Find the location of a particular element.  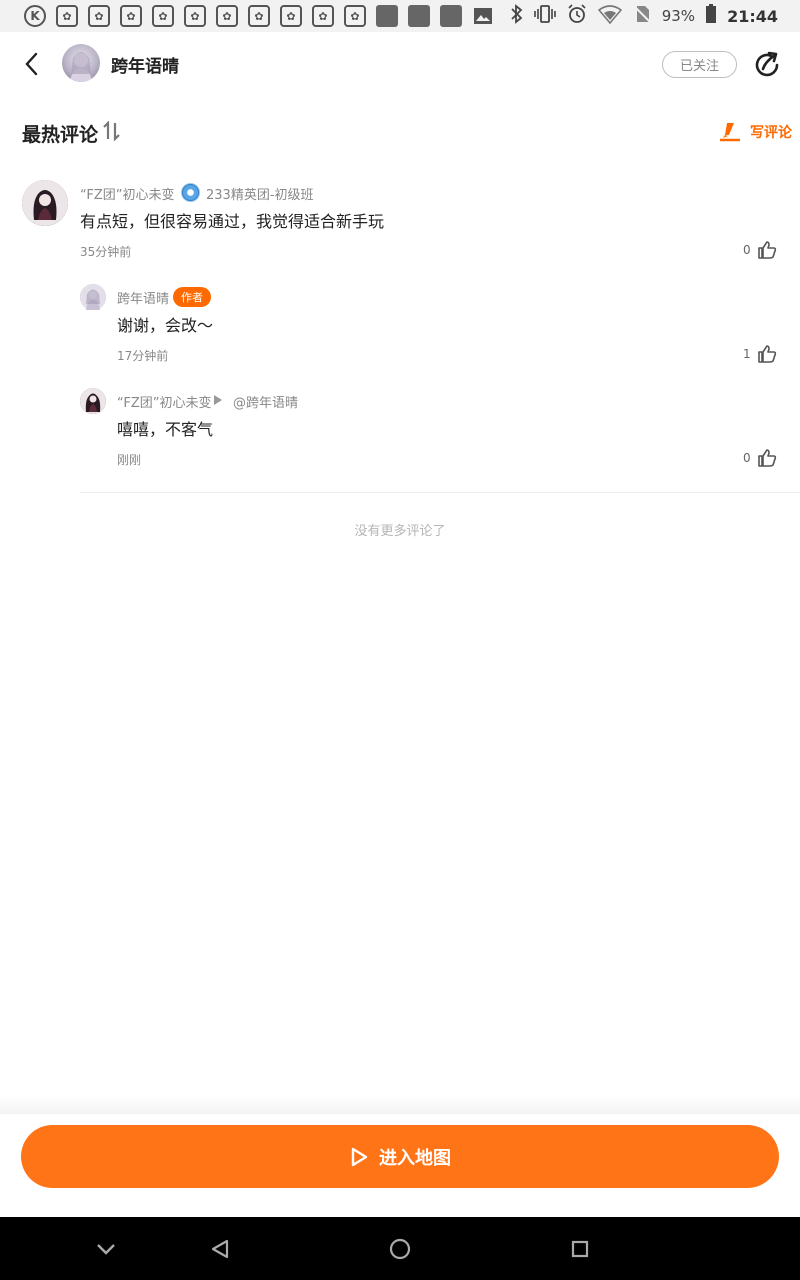

nav-recents-button is located at coordinates (580, 1249).